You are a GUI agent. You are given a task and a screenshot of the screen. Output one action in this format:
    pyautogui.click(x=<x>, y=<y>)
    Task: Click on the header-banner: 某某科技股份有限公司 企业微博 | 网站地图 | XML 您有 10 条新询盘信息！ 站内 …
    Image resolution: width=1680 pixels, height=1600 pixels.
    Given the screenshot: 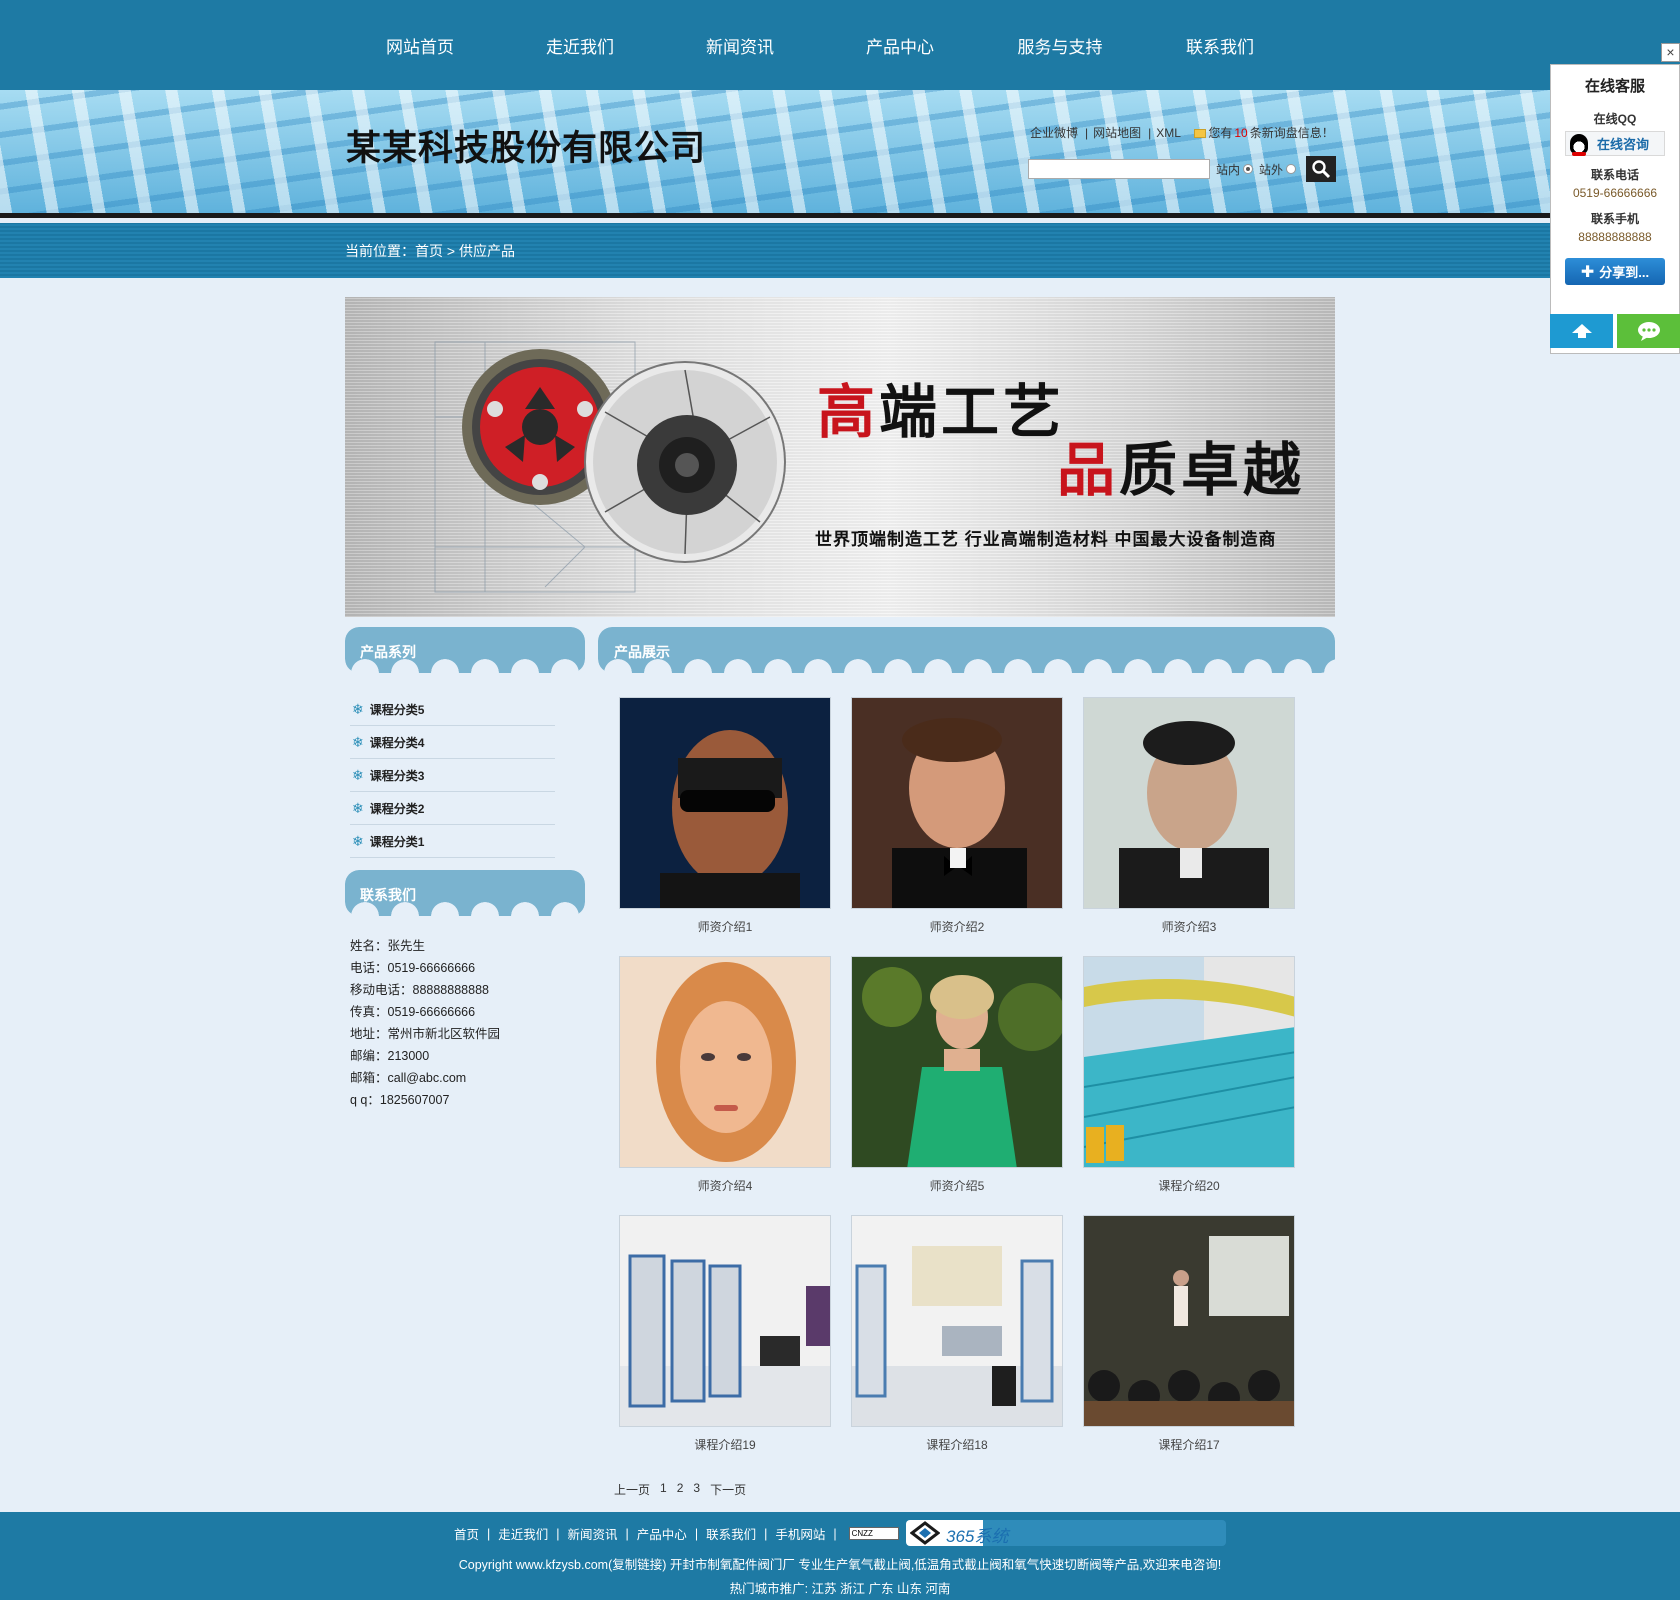 What is the action you would take?
    pyautogui.click(x=840, y=154)
    